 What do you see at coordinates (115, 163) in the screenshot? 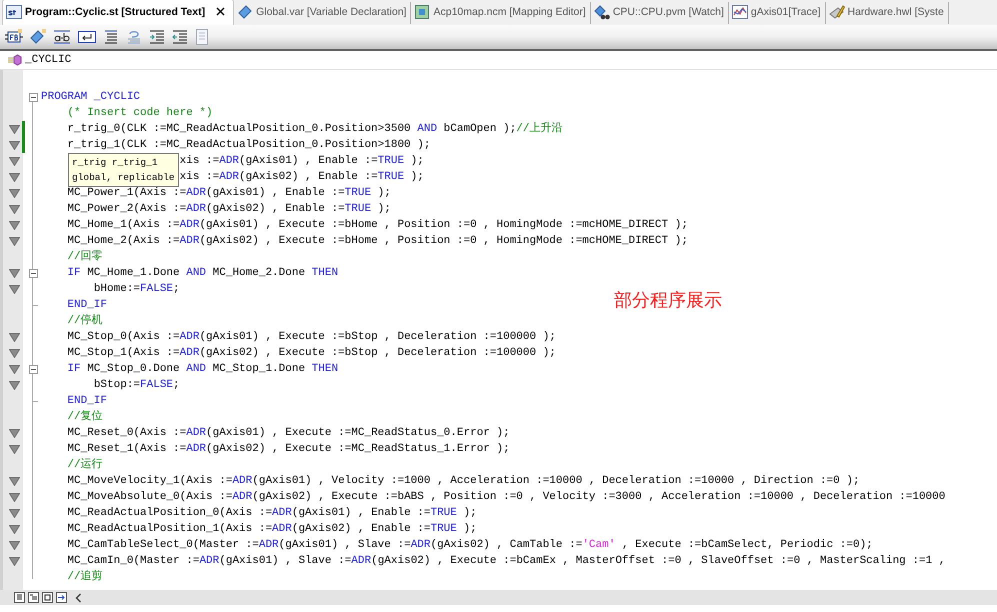
I see `tooltip-text: r_trig r_trig_1` at bounding box center [115, 163].